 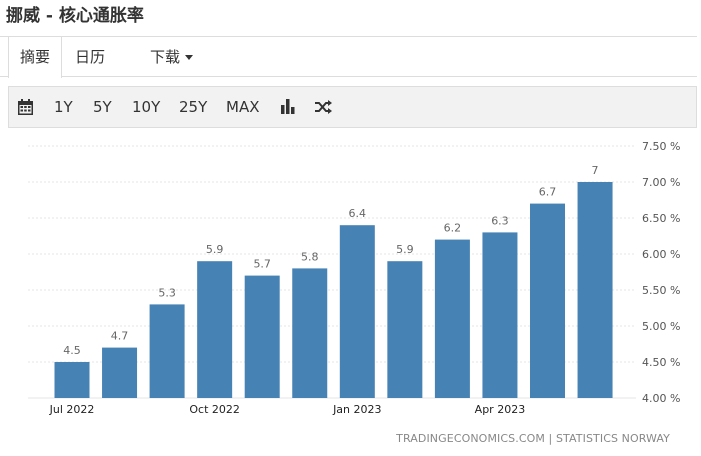 I want to click on calendar-icon, so click(x=25, y=109).